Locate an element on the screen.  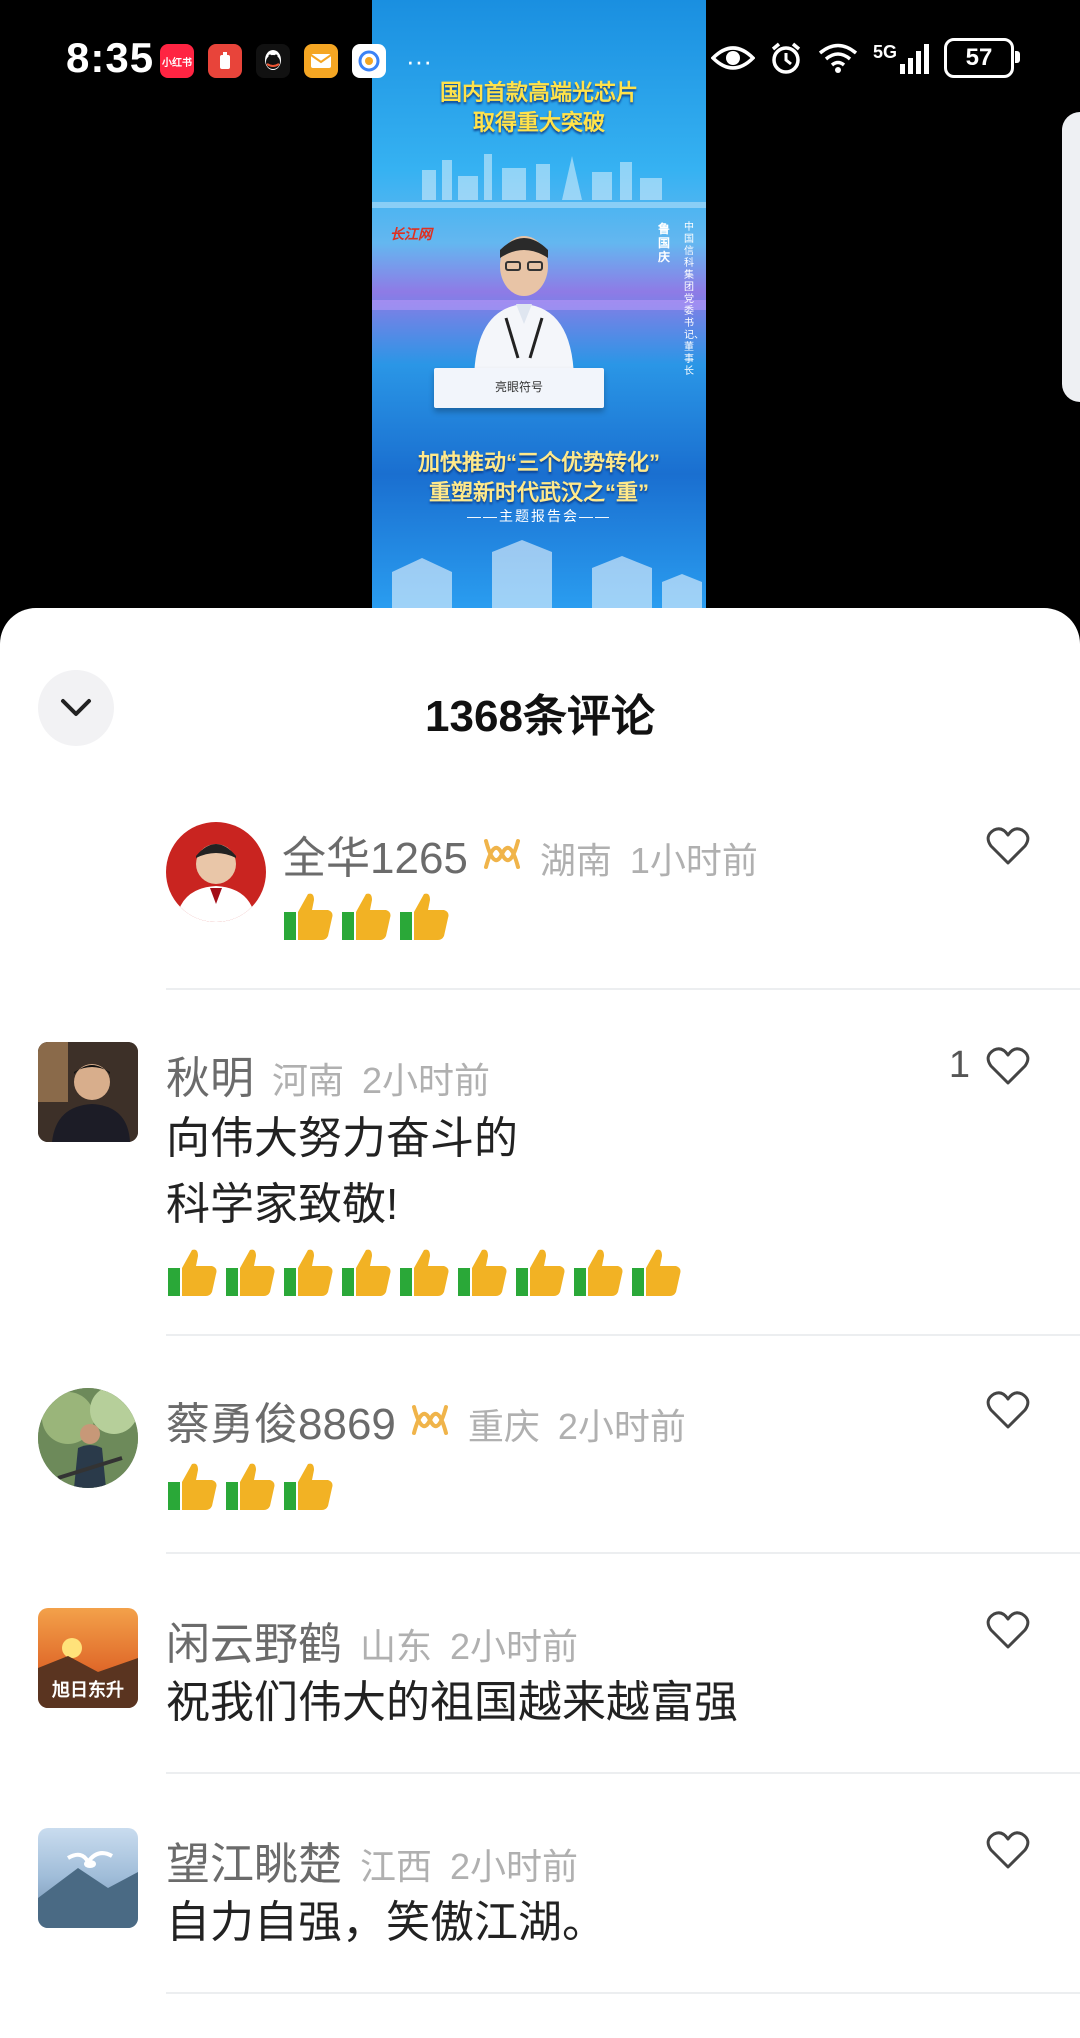
xiaohongshu-icon: 小红书 is located at coordinates (177, 61).